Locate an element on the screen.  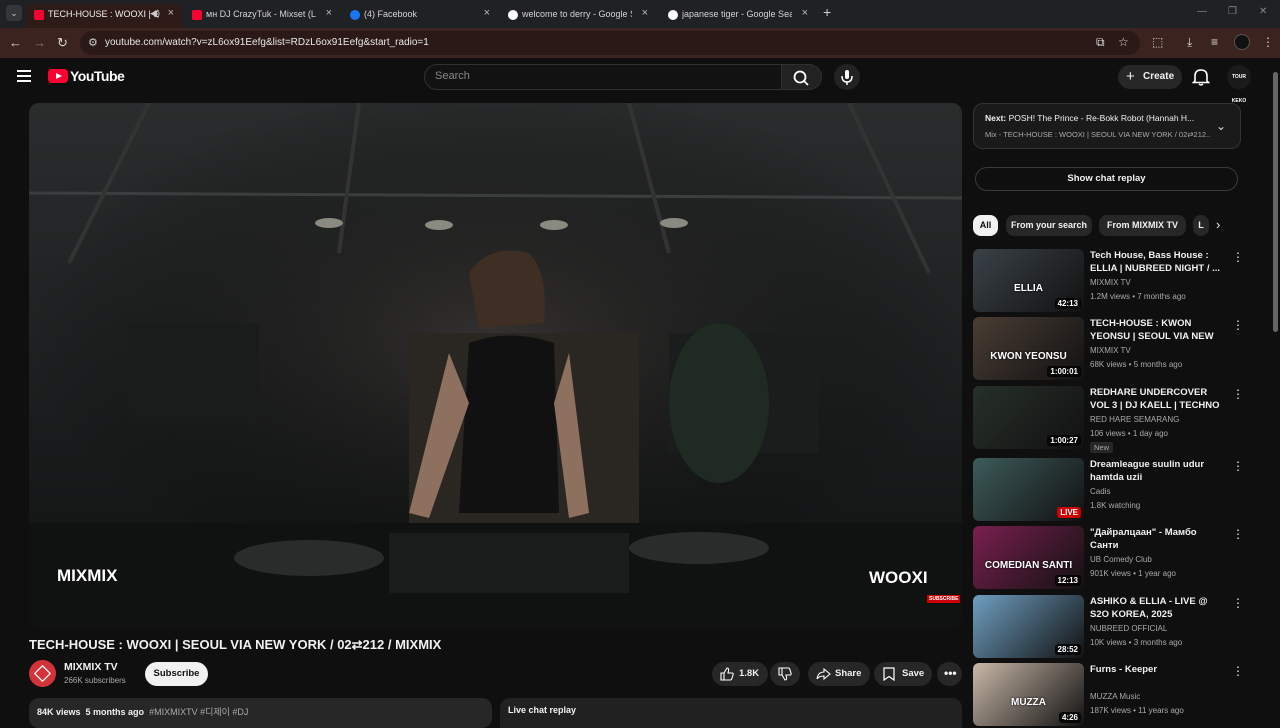
more-horizontal-icon: ••• is located at coordinates (950, 673).